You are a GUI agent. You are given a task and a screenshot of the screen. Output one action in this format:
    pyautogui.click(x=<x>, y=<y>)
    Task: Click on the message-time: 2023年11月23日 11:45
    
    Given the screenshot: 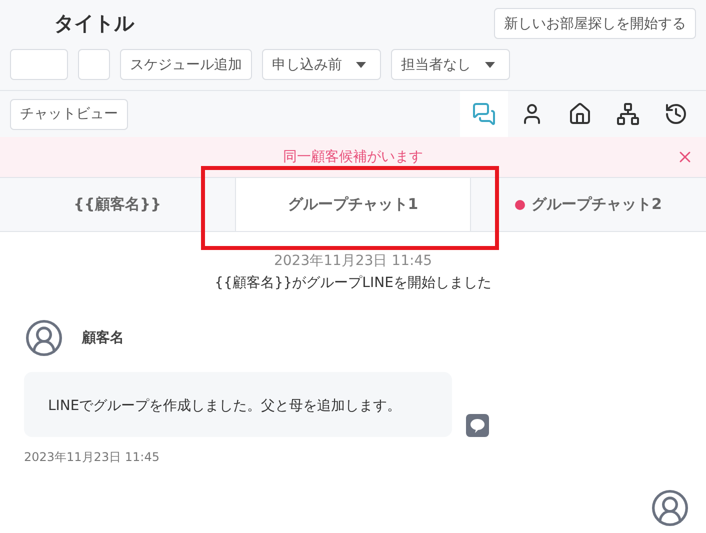 What is the action you would take?
    pyautogui.click(x=92, y=457)
    